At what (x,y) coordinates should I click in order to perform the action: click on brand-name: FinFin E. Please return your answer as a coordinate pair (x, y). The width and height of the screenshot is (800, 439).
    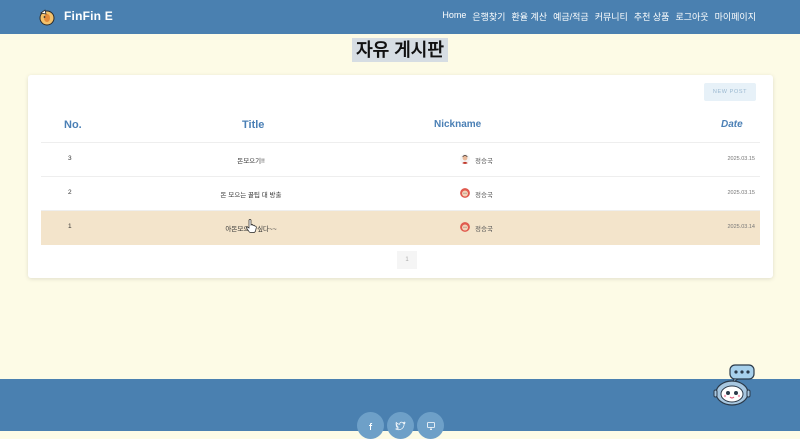
    Looking at the image, I should click on (88, 16).